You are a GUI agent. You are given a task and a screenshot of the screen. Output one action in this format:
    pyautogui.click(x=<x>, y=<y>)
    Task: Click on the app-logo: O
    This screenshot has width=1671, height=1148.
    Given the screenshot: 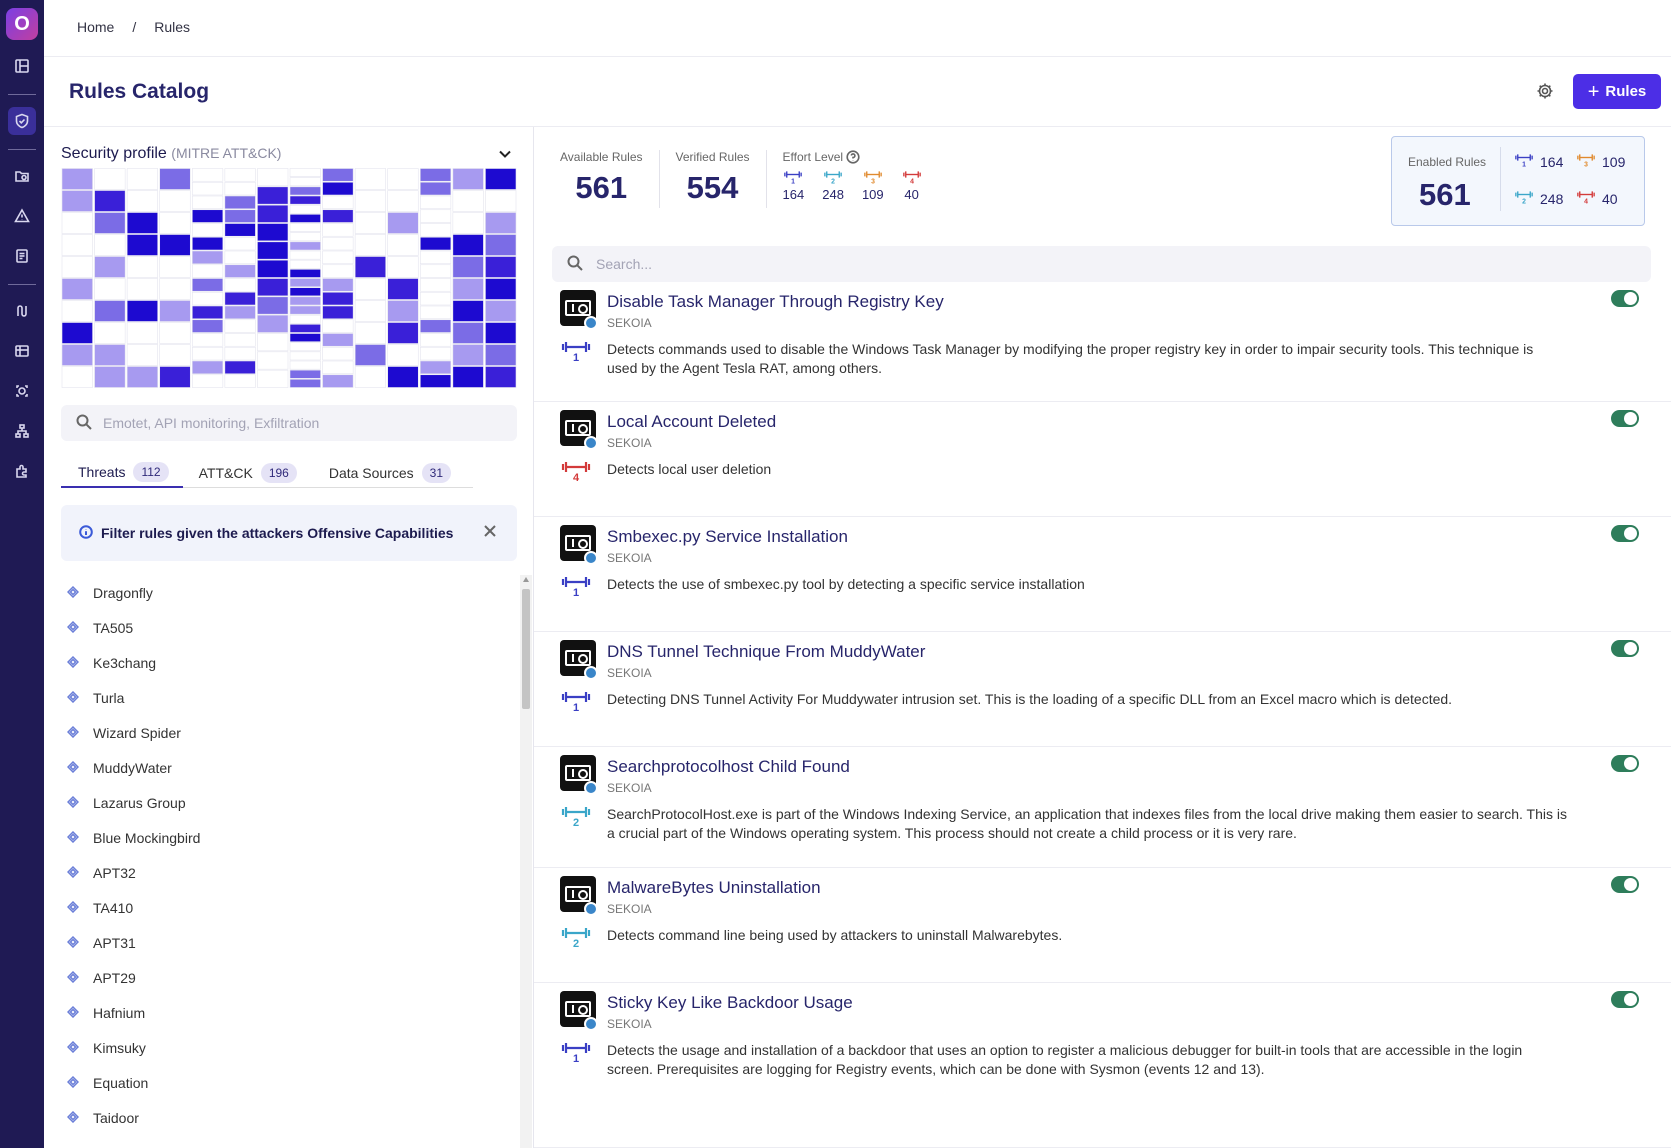 What is the action you would take?
    pyautogui.click(x=22, y=24)
    